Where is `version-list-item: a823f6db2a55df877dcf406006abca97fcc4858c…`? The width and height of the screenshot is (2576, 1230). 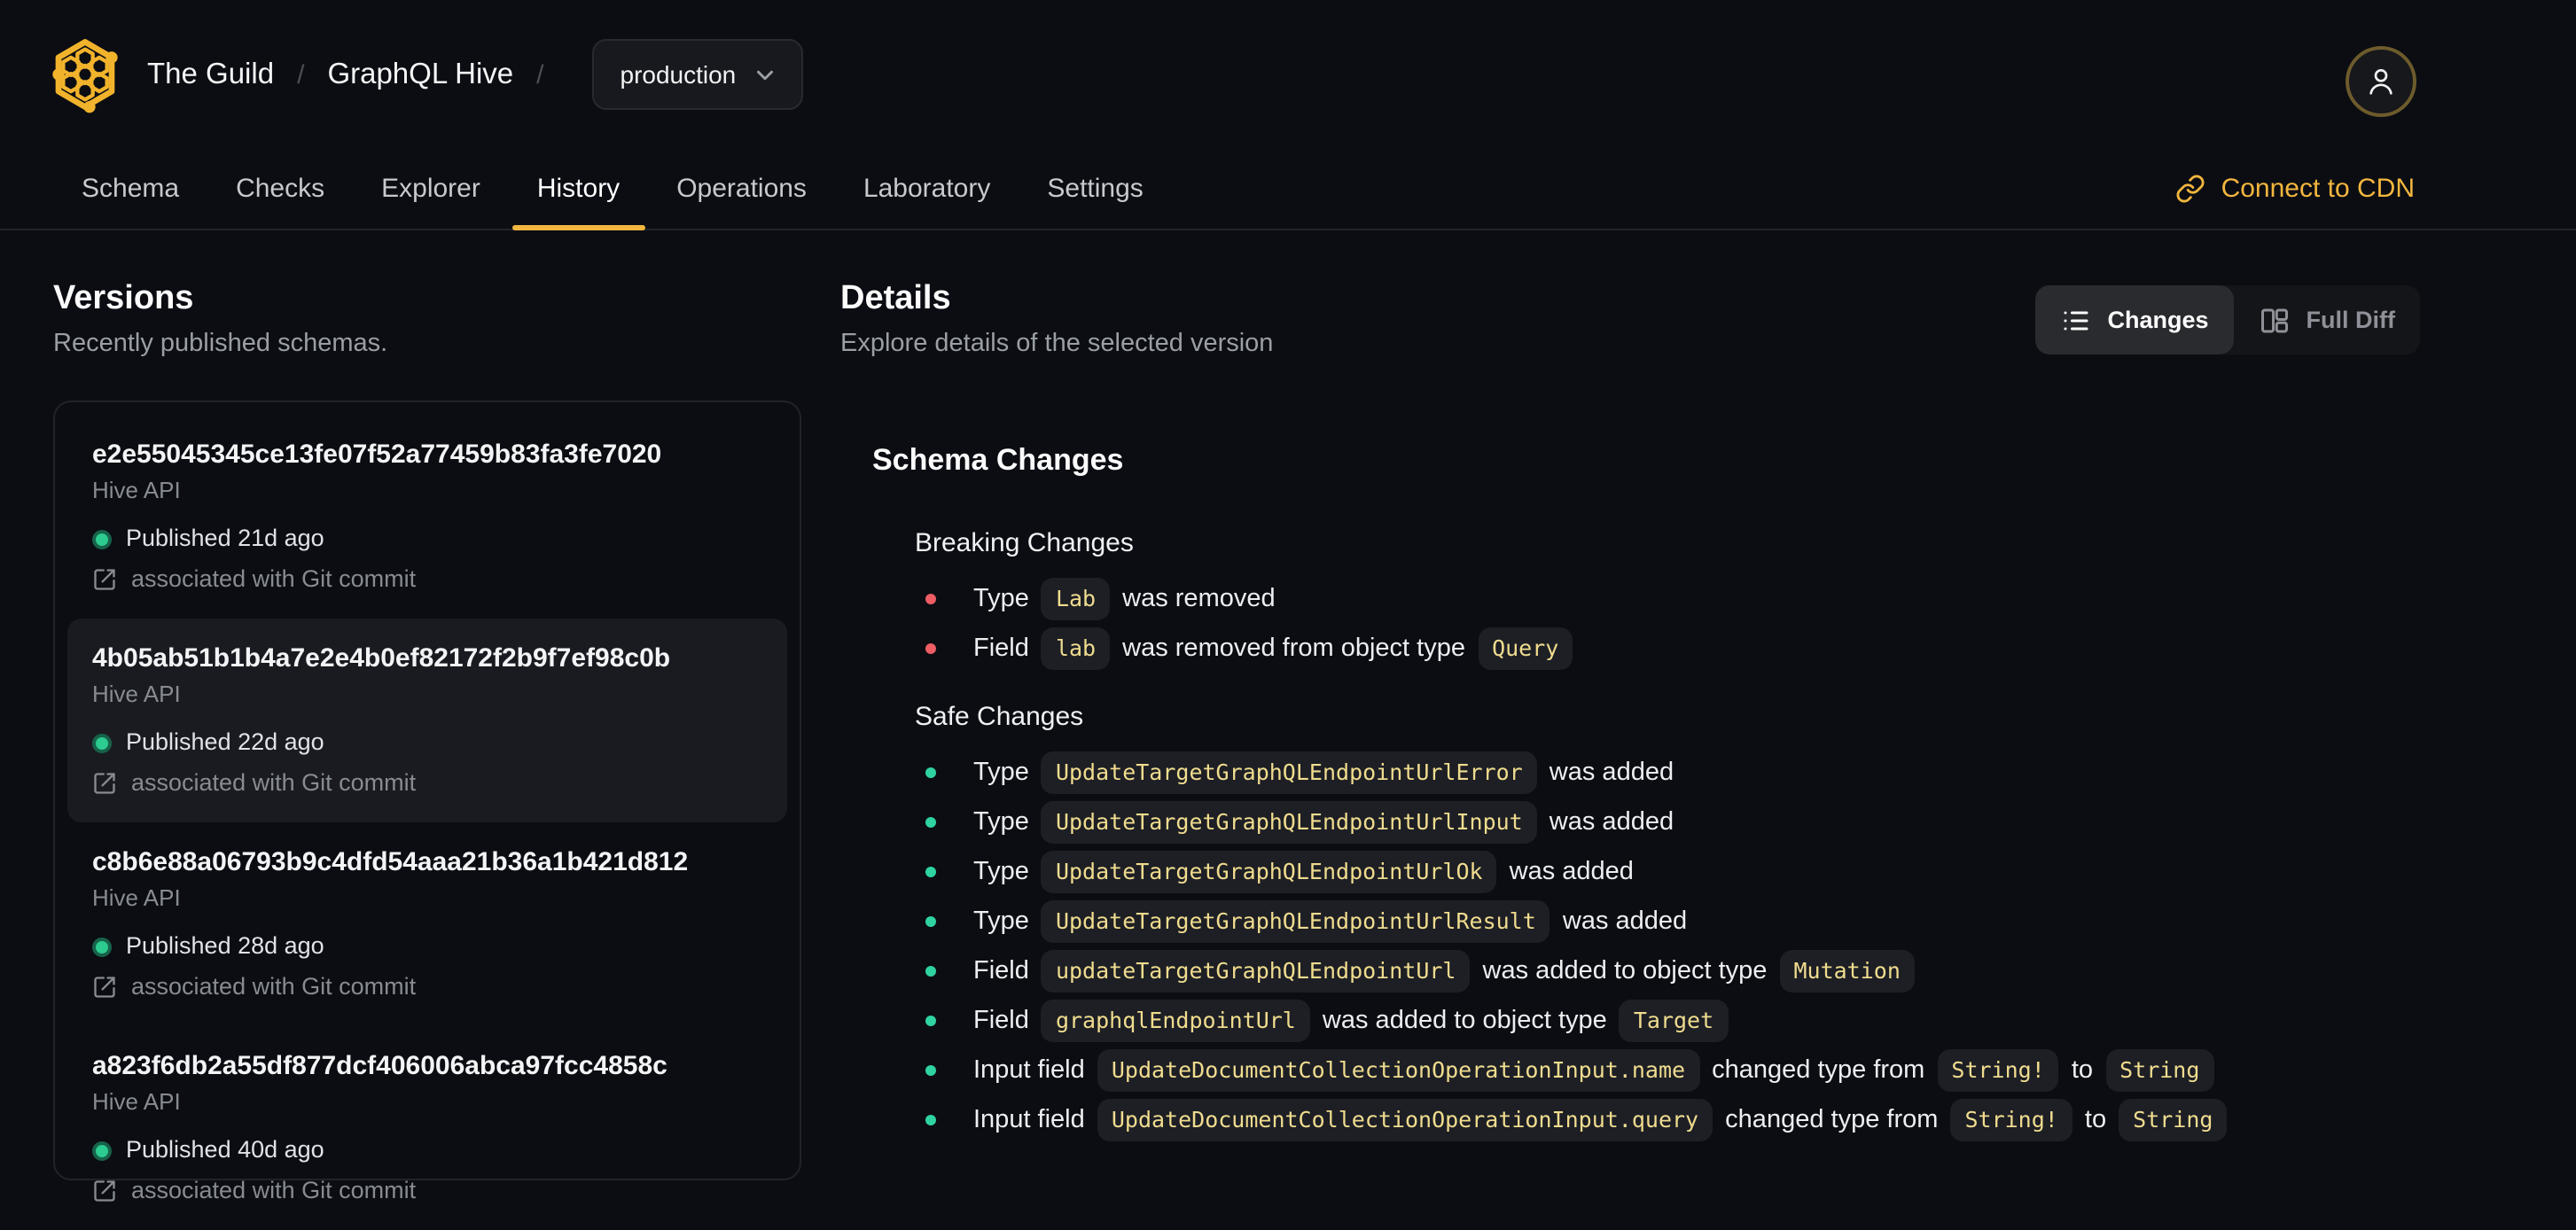 version-list-item: a823f6db2a55df877dcf406006abca97fcc4858c… is located at coordinates (427, 1128).